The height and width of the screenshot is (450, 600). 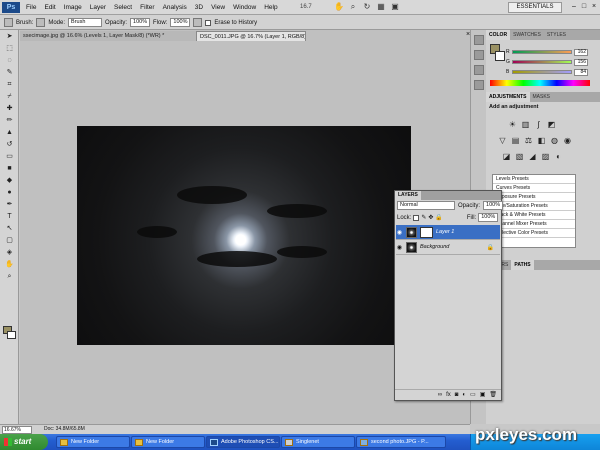 I want to click on opacity-field: 100%, so click(x=140, y=22).